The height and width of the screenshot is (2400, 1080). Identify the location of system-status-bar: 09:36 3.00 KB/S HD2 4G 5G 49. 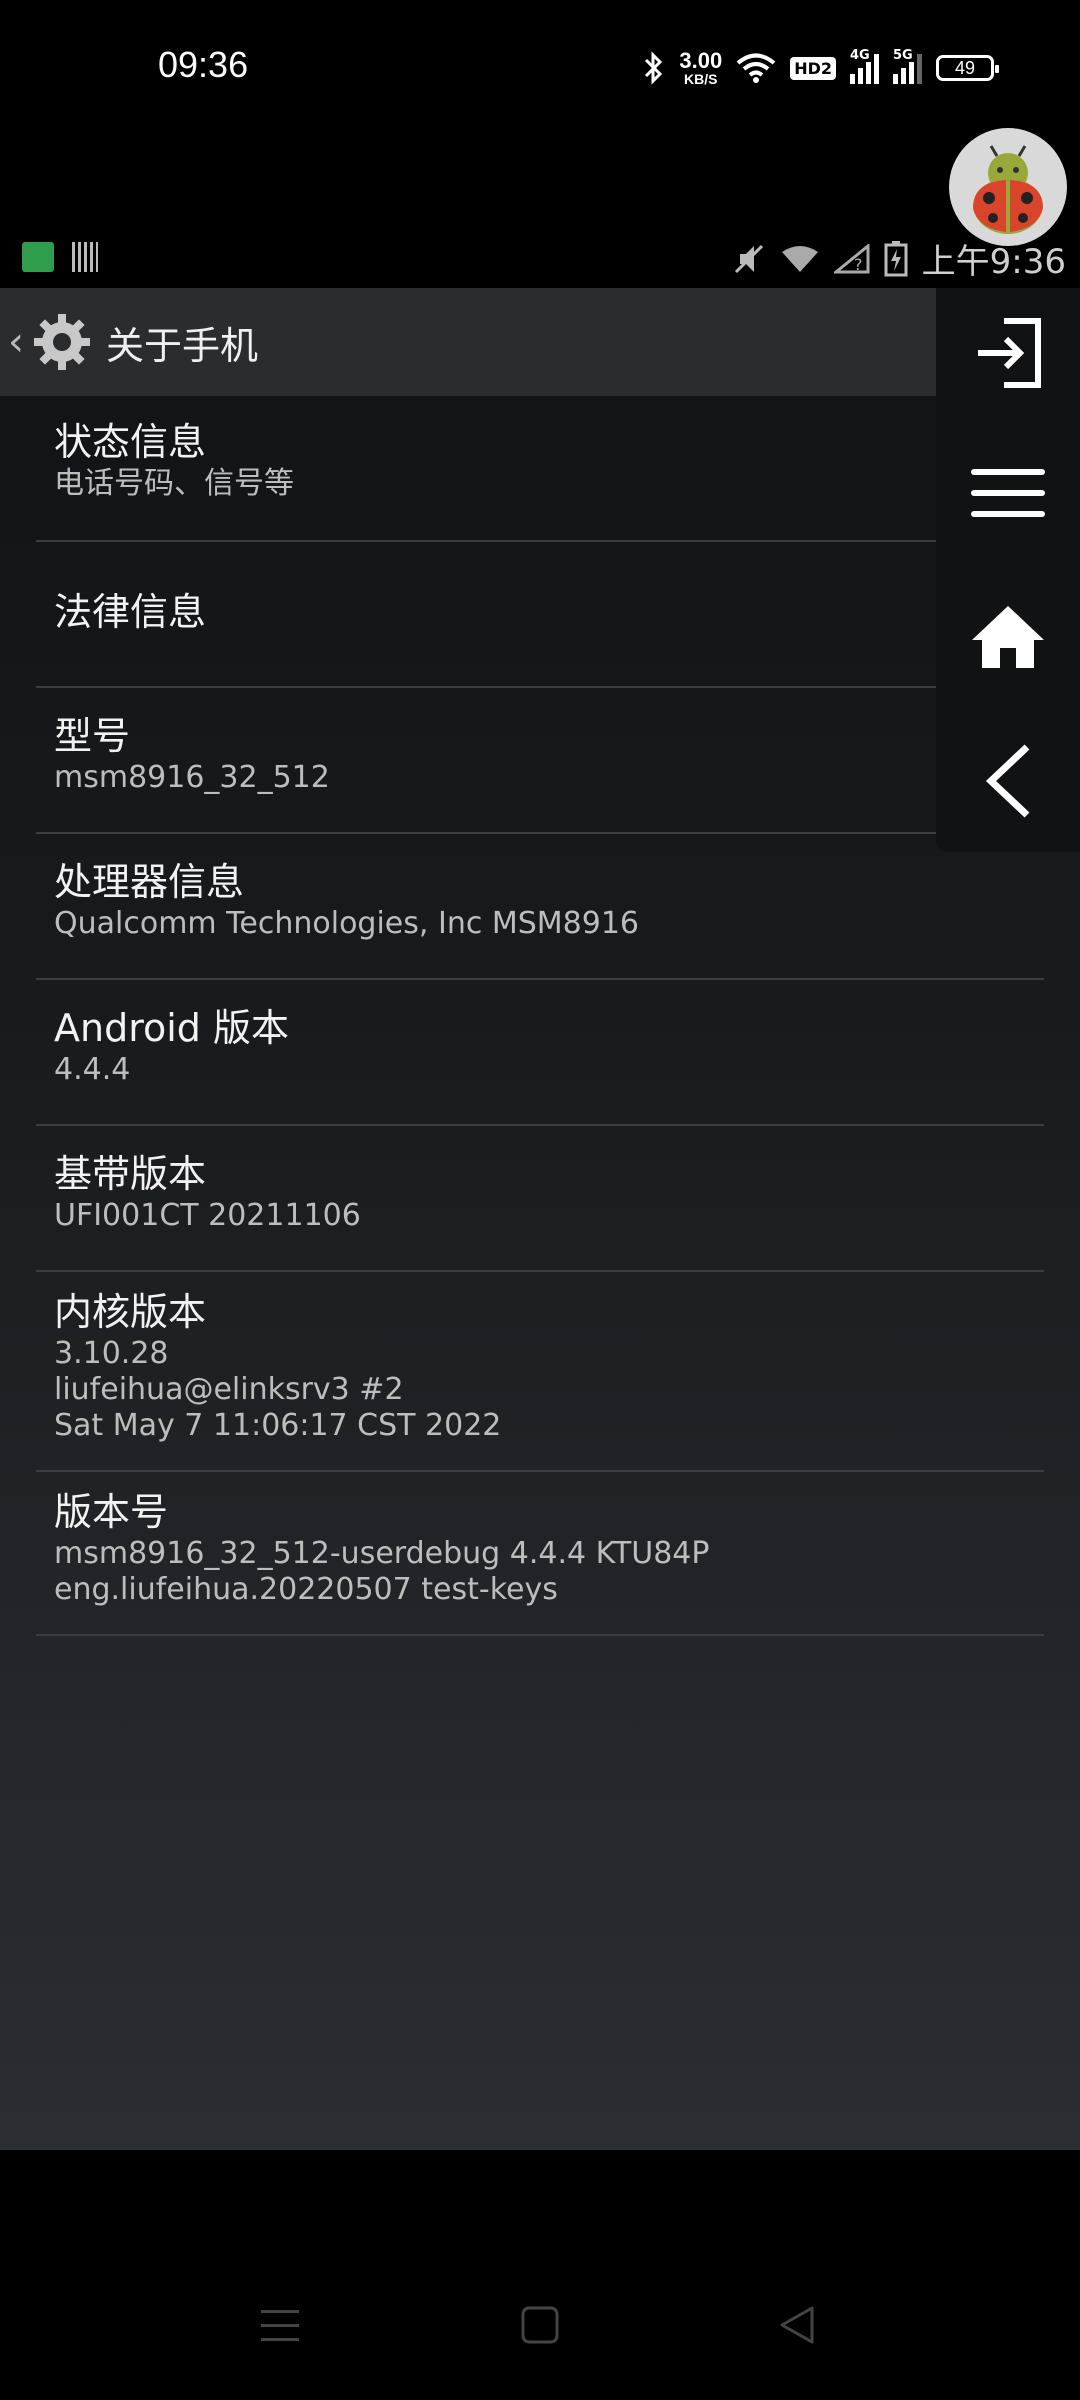
(540, 70).